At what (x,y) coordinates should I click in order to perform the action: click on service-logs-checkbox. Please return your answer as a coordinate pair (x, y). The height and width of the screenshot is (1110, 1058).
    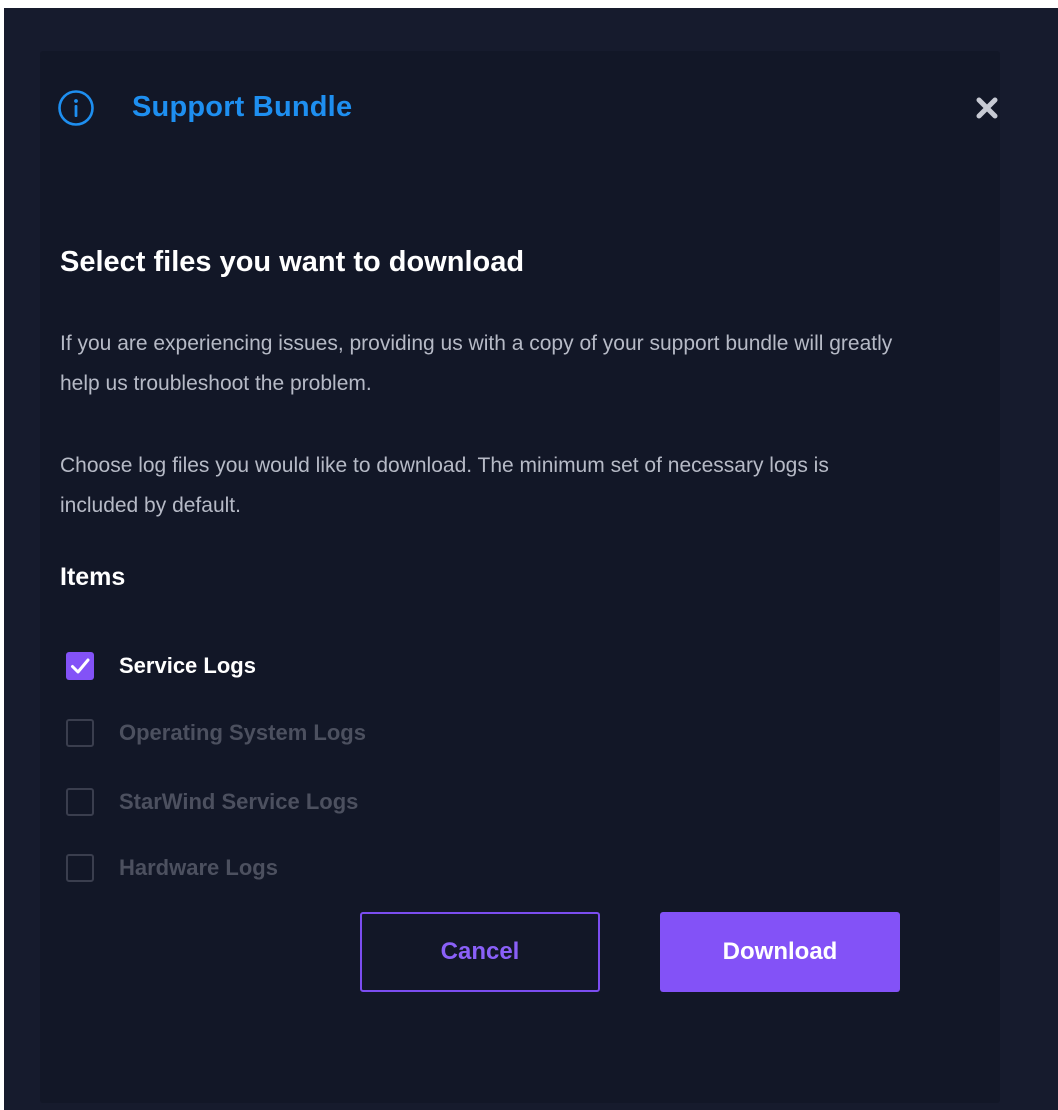
    Looking at the image, I should click on (80, 666).